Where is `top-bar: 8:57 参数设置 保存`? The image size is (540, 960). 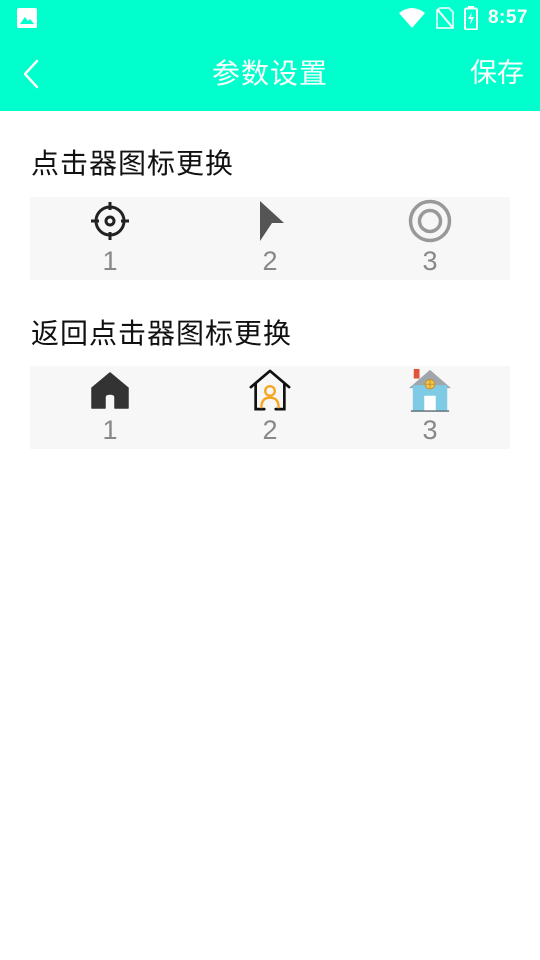 top-bar: 8:57 参数设置 保存 is located at coordinates (270, 55).